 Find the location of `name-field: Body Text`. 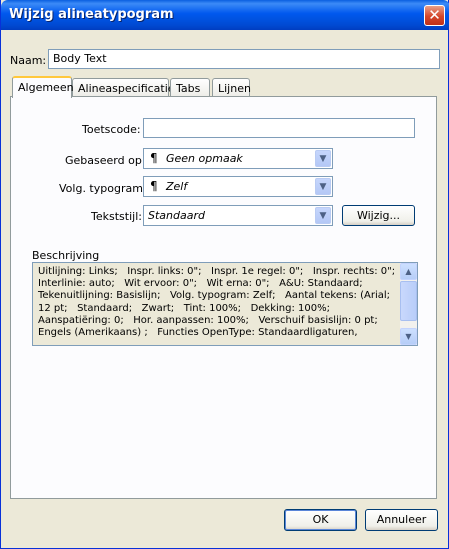

name-field: Body Text is located at coordinates (244, 59).